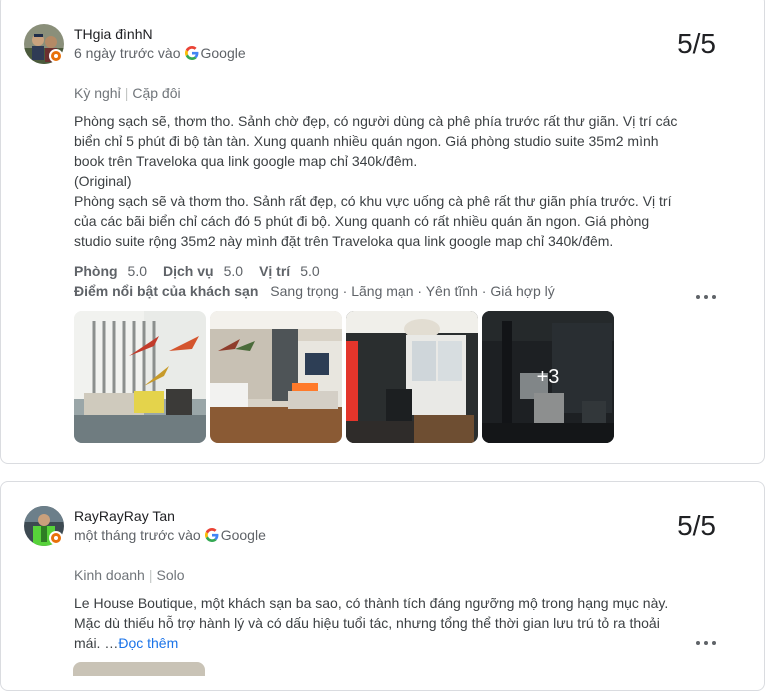 The width and height of the screenshot is (773, 691). What do you see at coordinates (304, 291) in the screenshot?
I see `highlight-item: Sang trọng` at bounding box center [304, 291].